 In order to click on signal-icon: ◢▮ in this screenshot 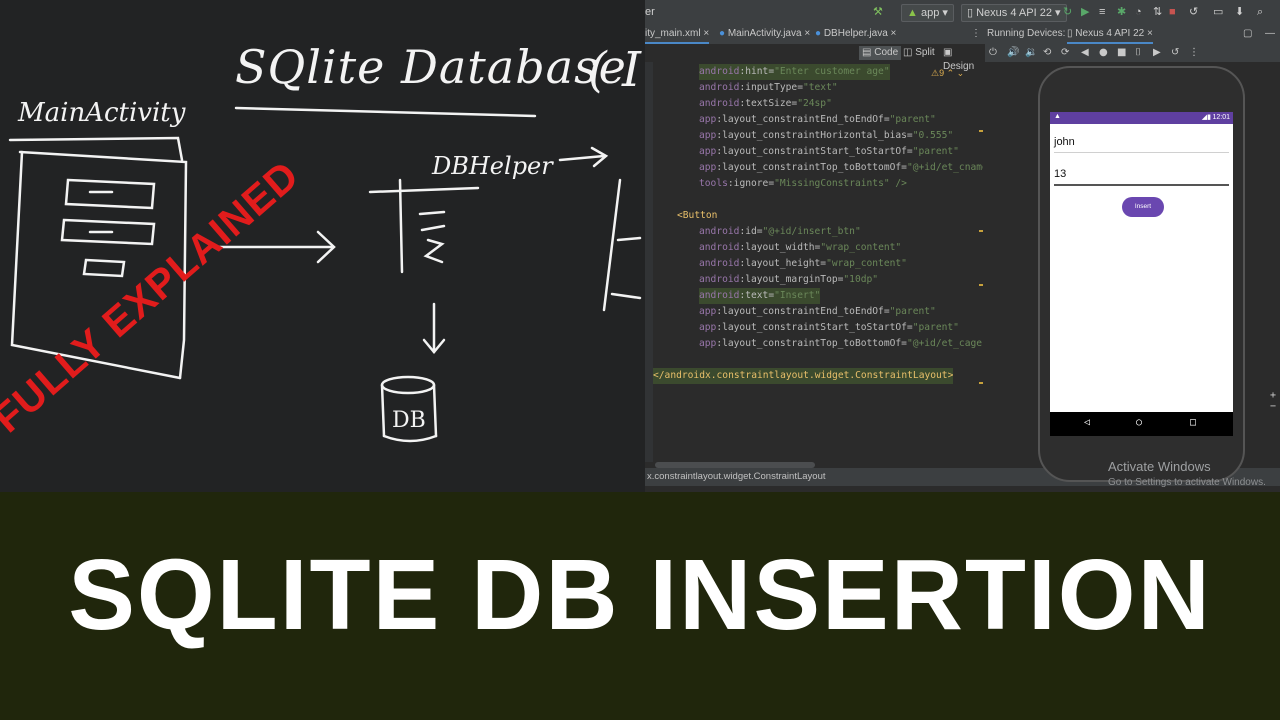, I will do `click(1206, 117)`.